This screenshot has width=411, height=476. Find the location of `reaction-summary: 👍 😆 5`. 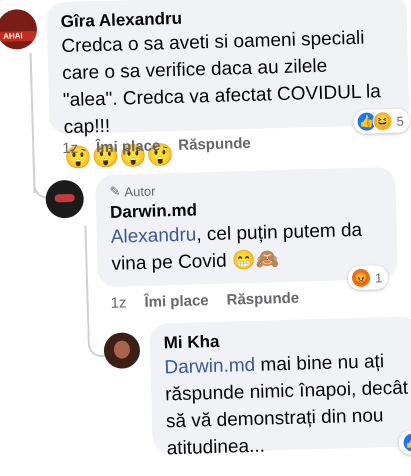

reaction-summary: 👍 😆 5 is located at coordinates (382, 121).